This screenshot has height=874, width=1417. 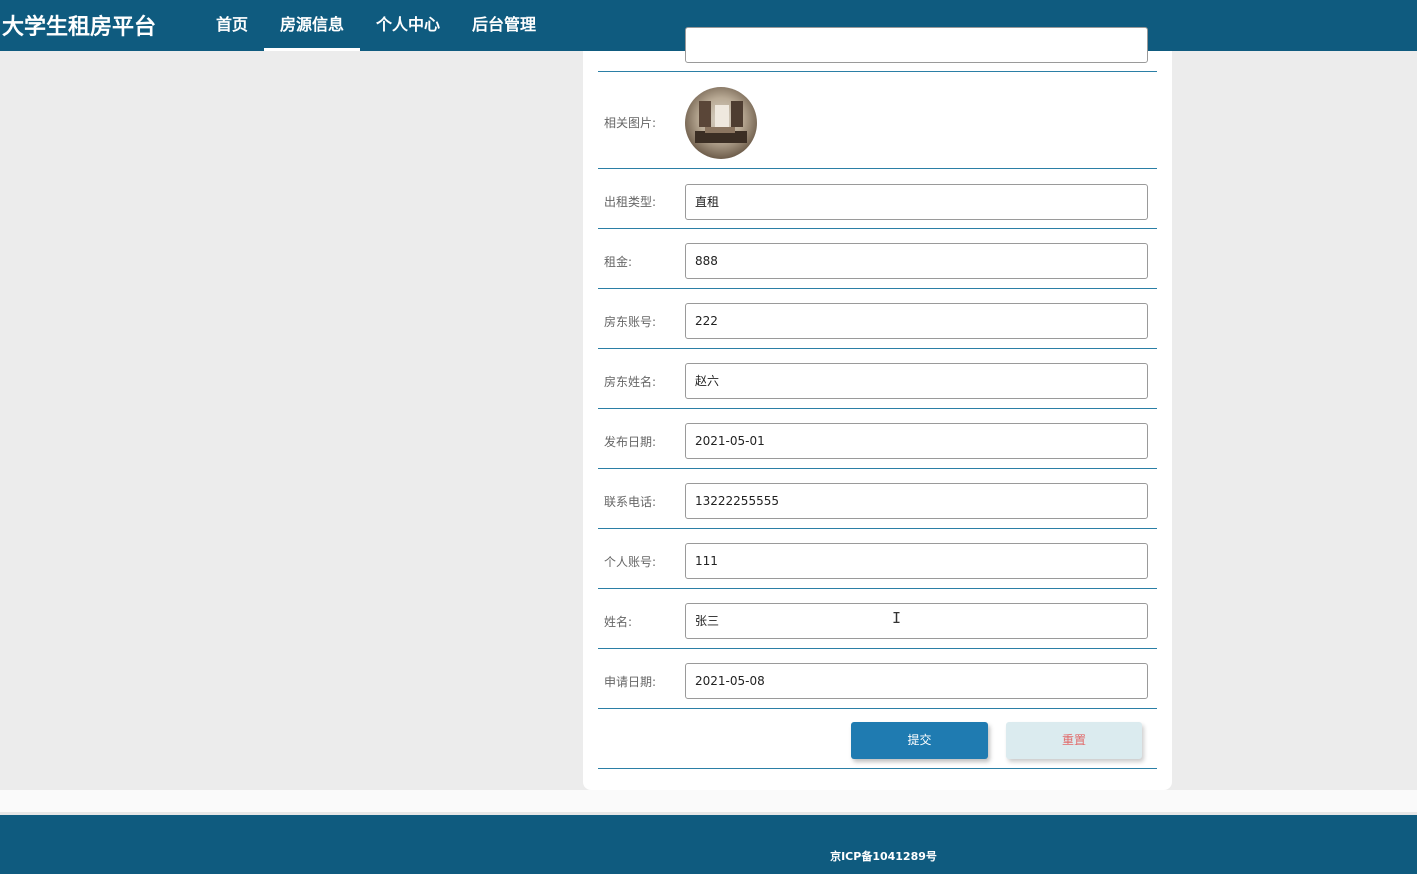 What do you see at coordinates (916, 261) in the screenshot?
I see `rent-field: 888` at bounding box center [916, 261].